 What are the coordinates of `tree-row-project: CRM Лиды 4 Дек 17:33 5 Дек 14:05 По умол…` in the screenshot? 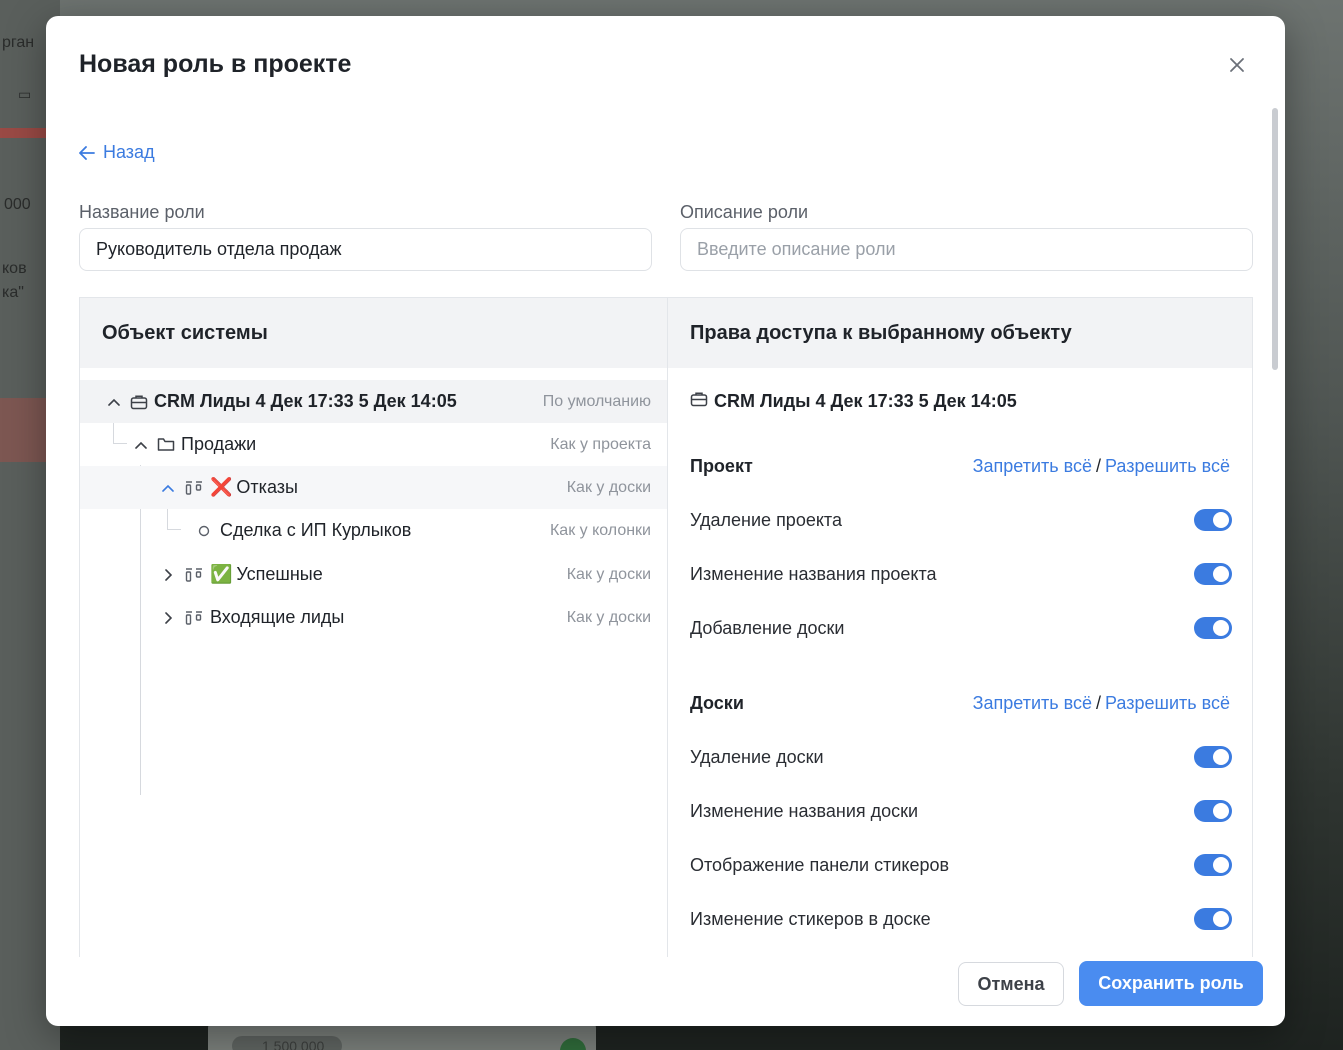 It's located at (373, 401).